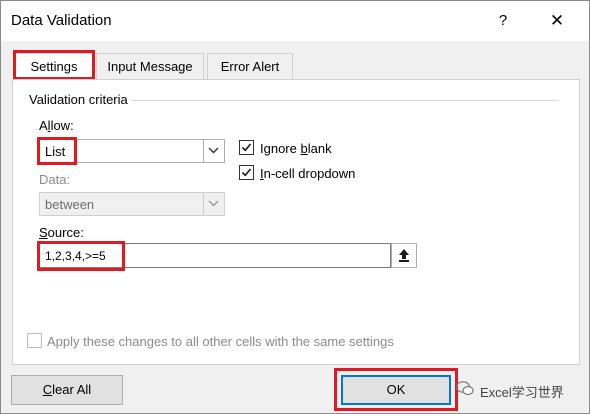  I want to click on data-select: between, so click(132, 204).